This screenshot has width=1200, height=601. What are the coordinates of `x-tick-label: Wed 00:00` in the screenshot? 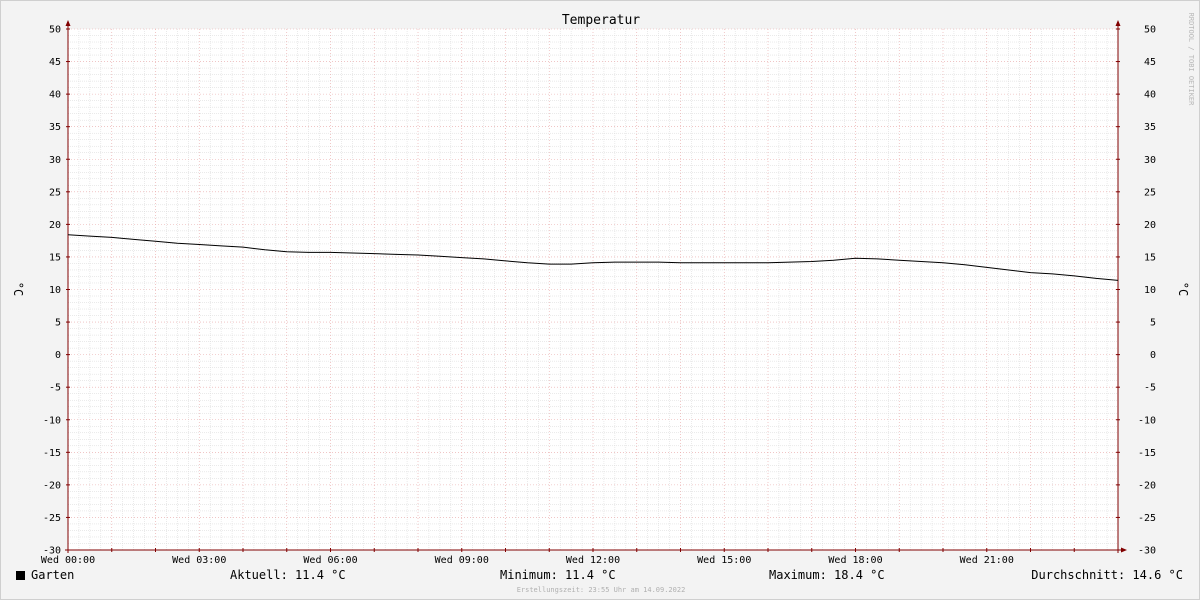 It's located at (68, 560).